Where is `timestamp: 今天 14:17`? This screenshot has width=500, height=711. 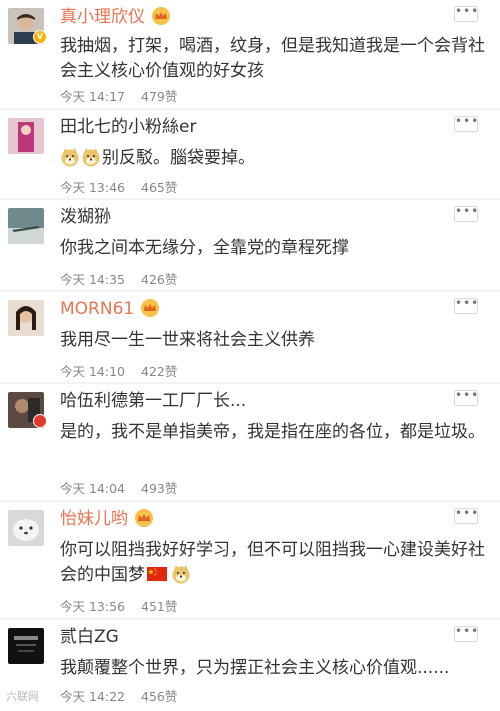 timestamp: 今天 14:17 is located at coordinates (92, 96).